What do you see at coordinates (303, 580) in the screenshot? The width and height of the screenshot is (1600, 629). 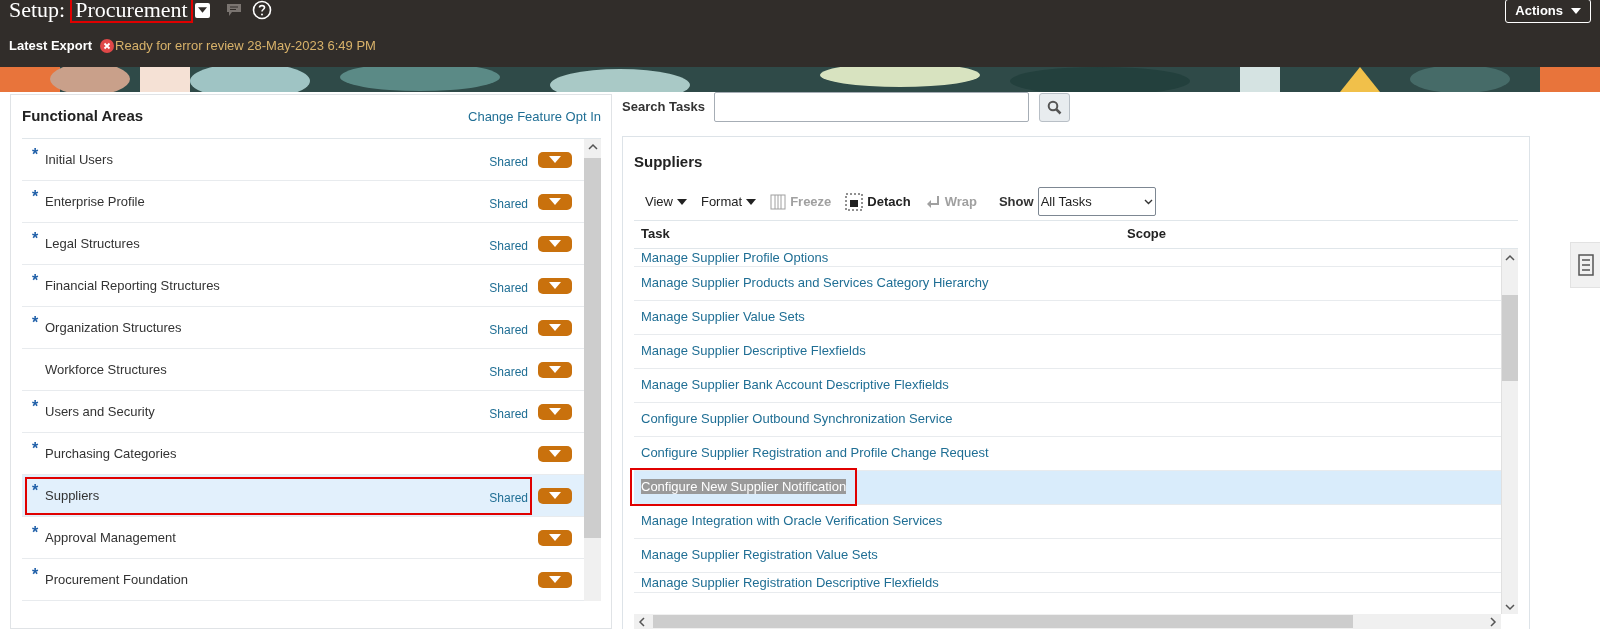 I see `functional-area-row: * Procurement Foundation` at bounding box center [303, 580].